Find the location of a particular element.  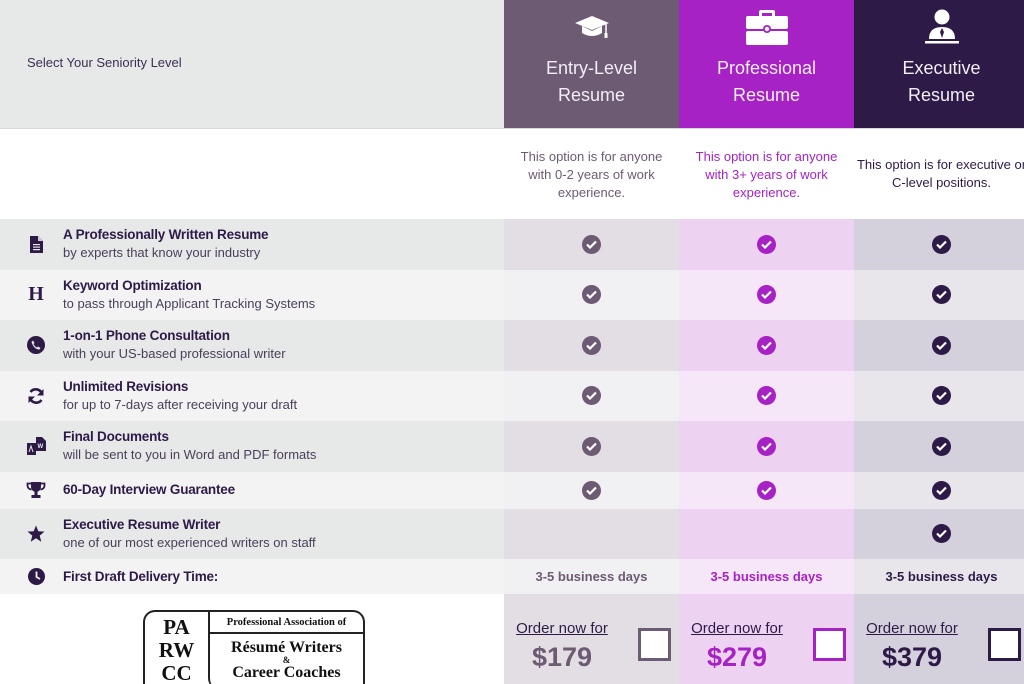

entry-level-price: $179 is located at coordinates (562, 657).